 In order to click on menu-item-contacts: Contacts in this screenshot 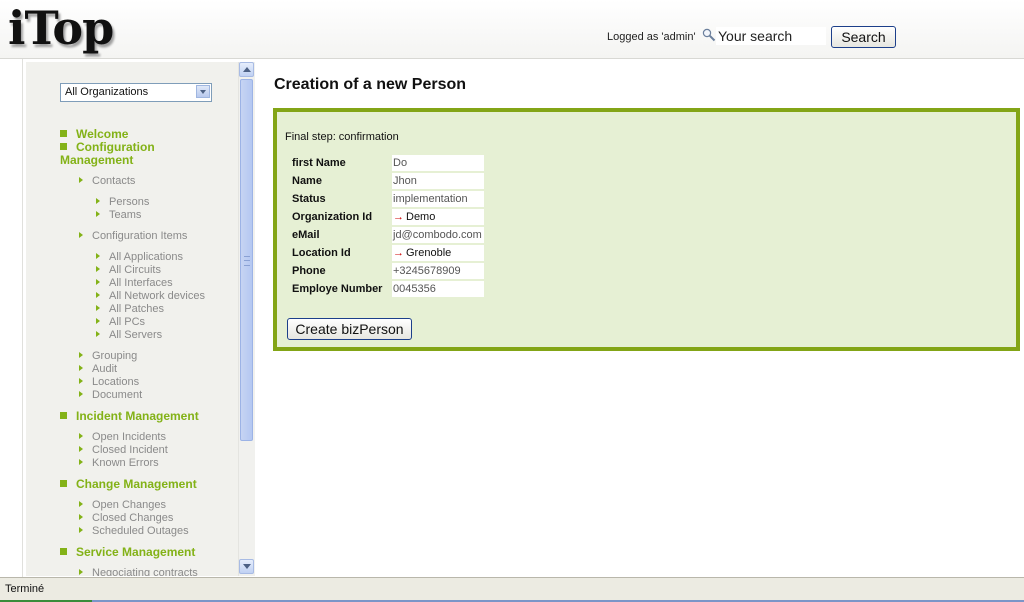, I will do `click(107, 181)`.